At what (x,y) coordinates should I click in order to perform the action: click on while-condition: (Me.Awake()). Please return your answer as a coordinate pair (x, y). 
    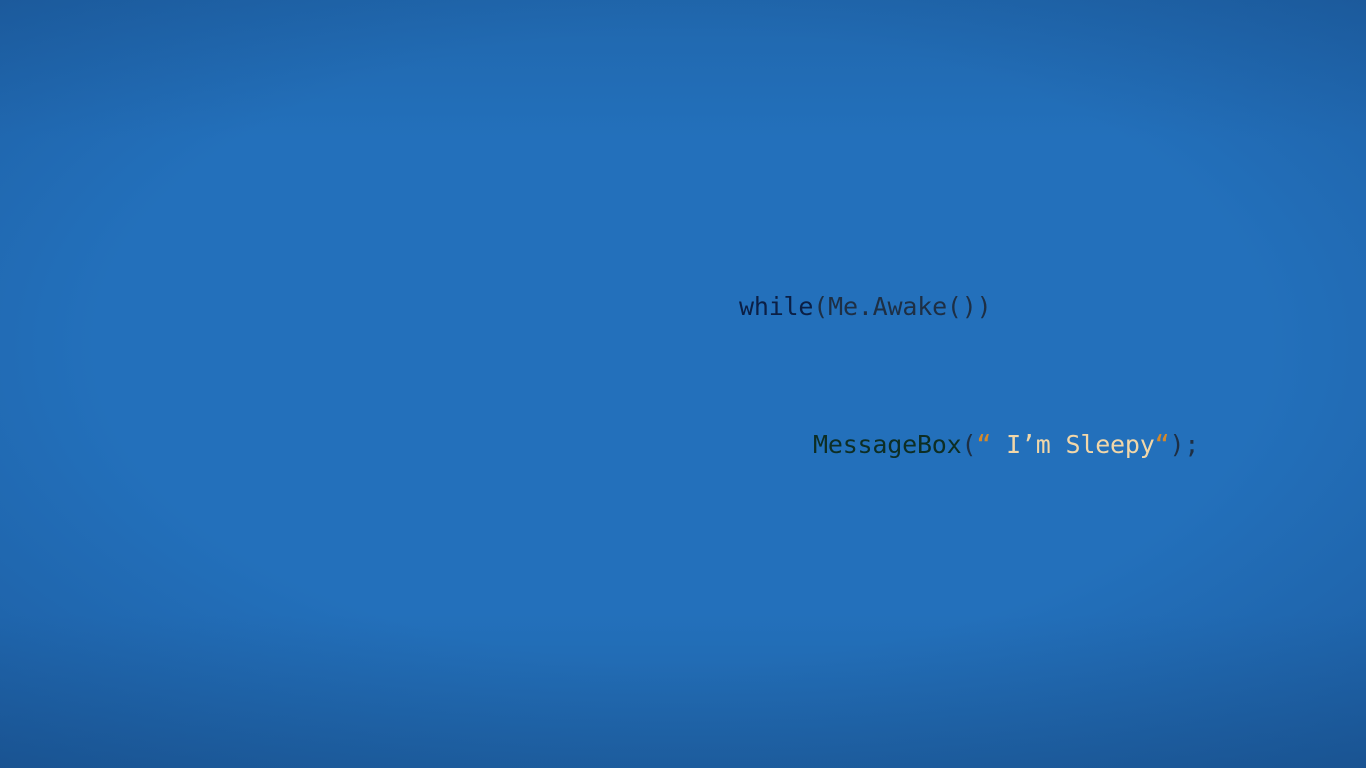
    Looking at the image, I should click on (902, 306).